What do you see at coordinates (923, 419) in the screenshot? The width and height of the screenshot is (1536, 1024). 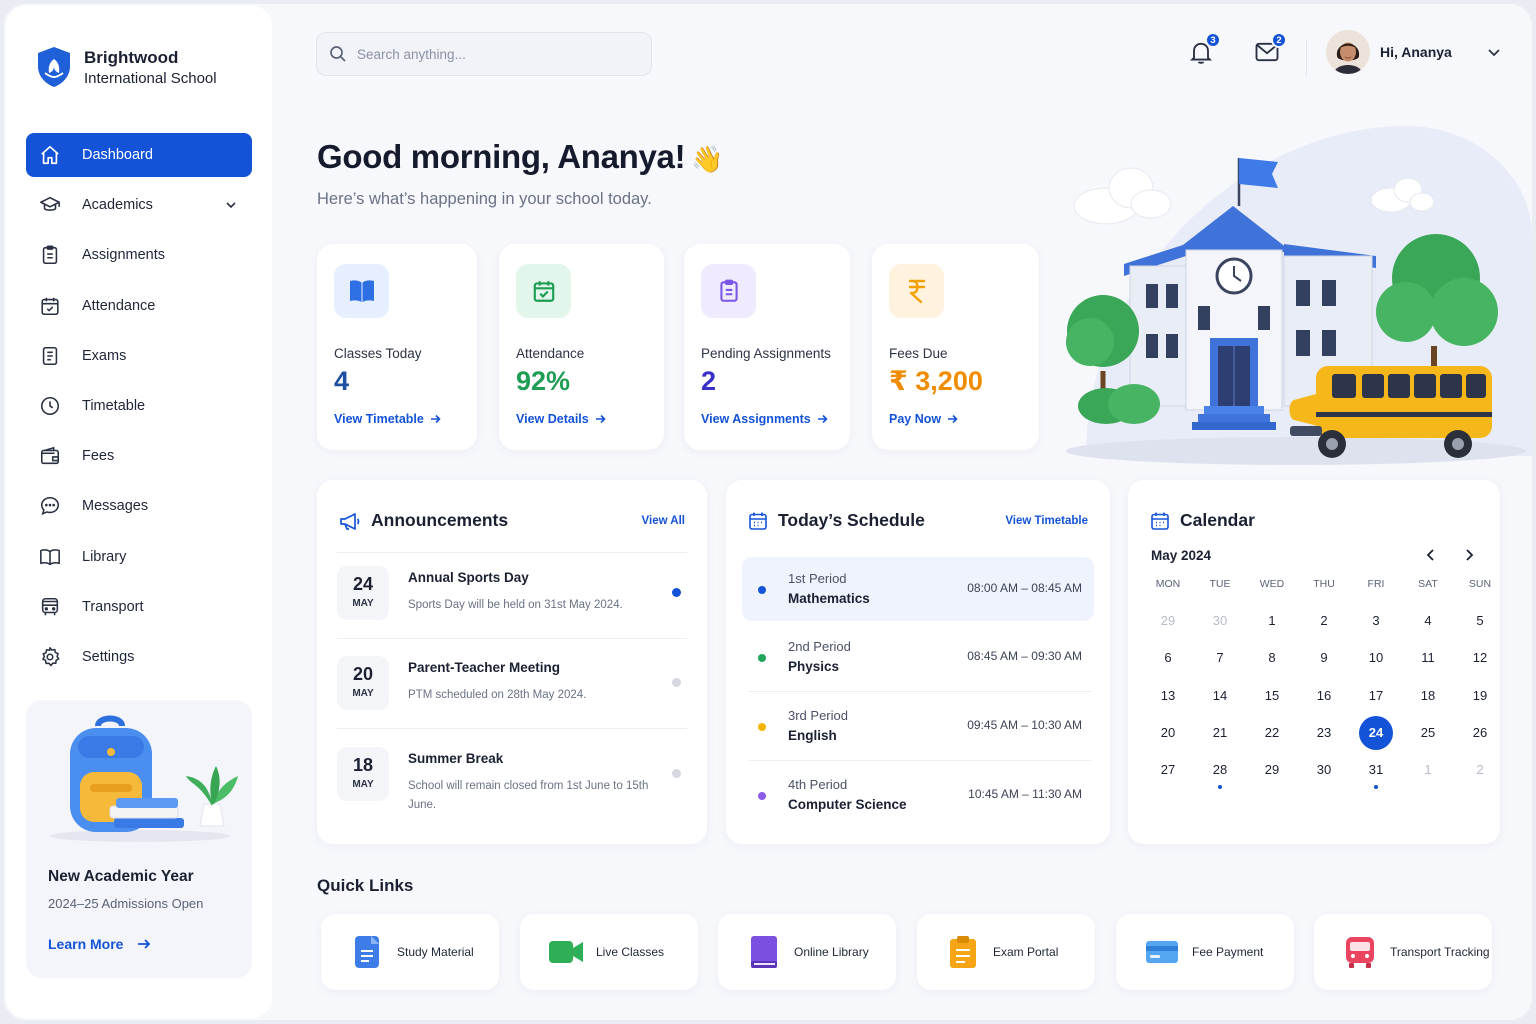 I see `pay-now-link: Pay Now` at bounding box center [923, 419].